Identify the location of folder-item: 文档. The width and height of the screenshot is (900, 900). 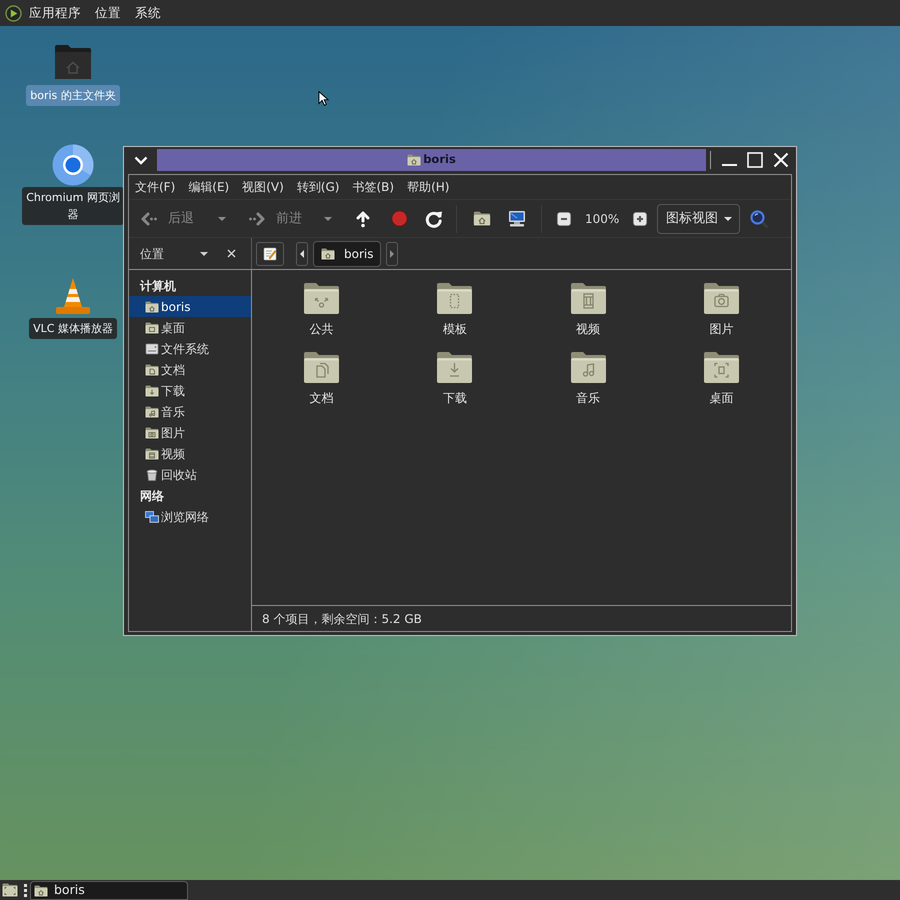
(321, 378).